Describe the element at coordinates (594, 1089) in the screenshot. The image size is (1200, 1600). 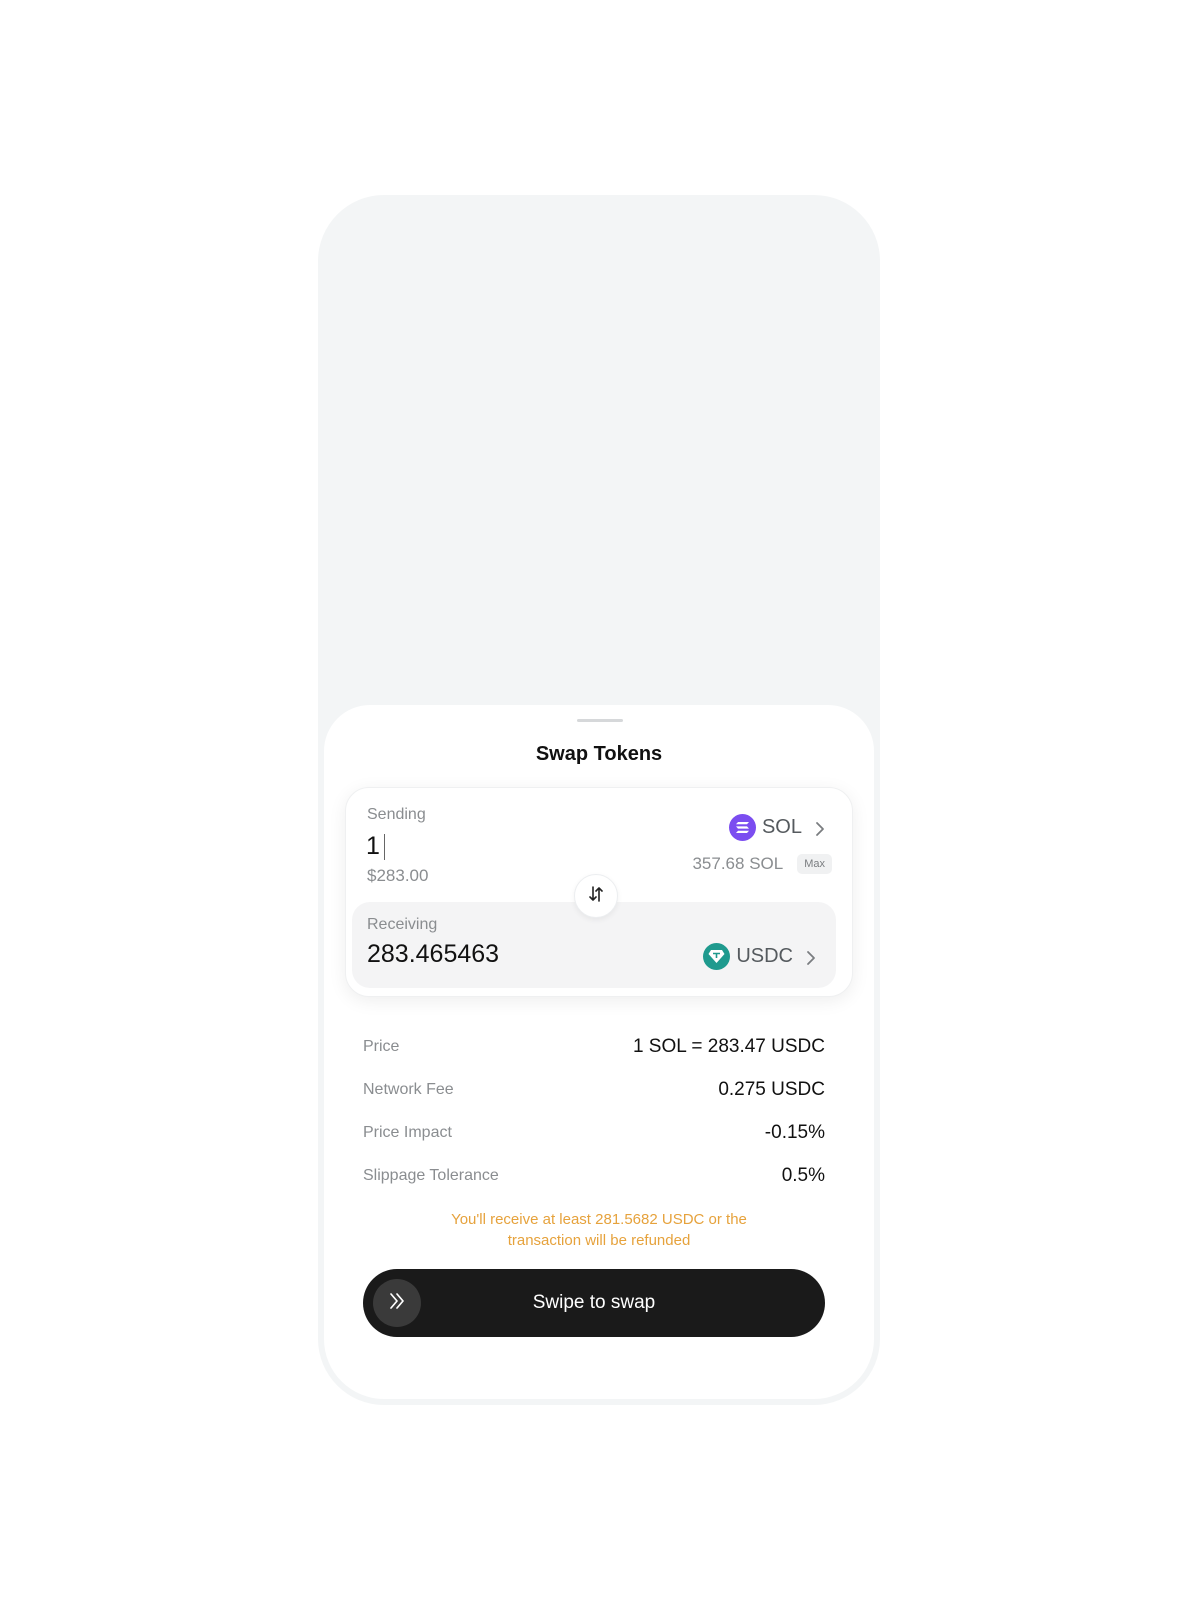
I see `detail-row-network-fee: Network Fee 0.275 USDC` at that location.